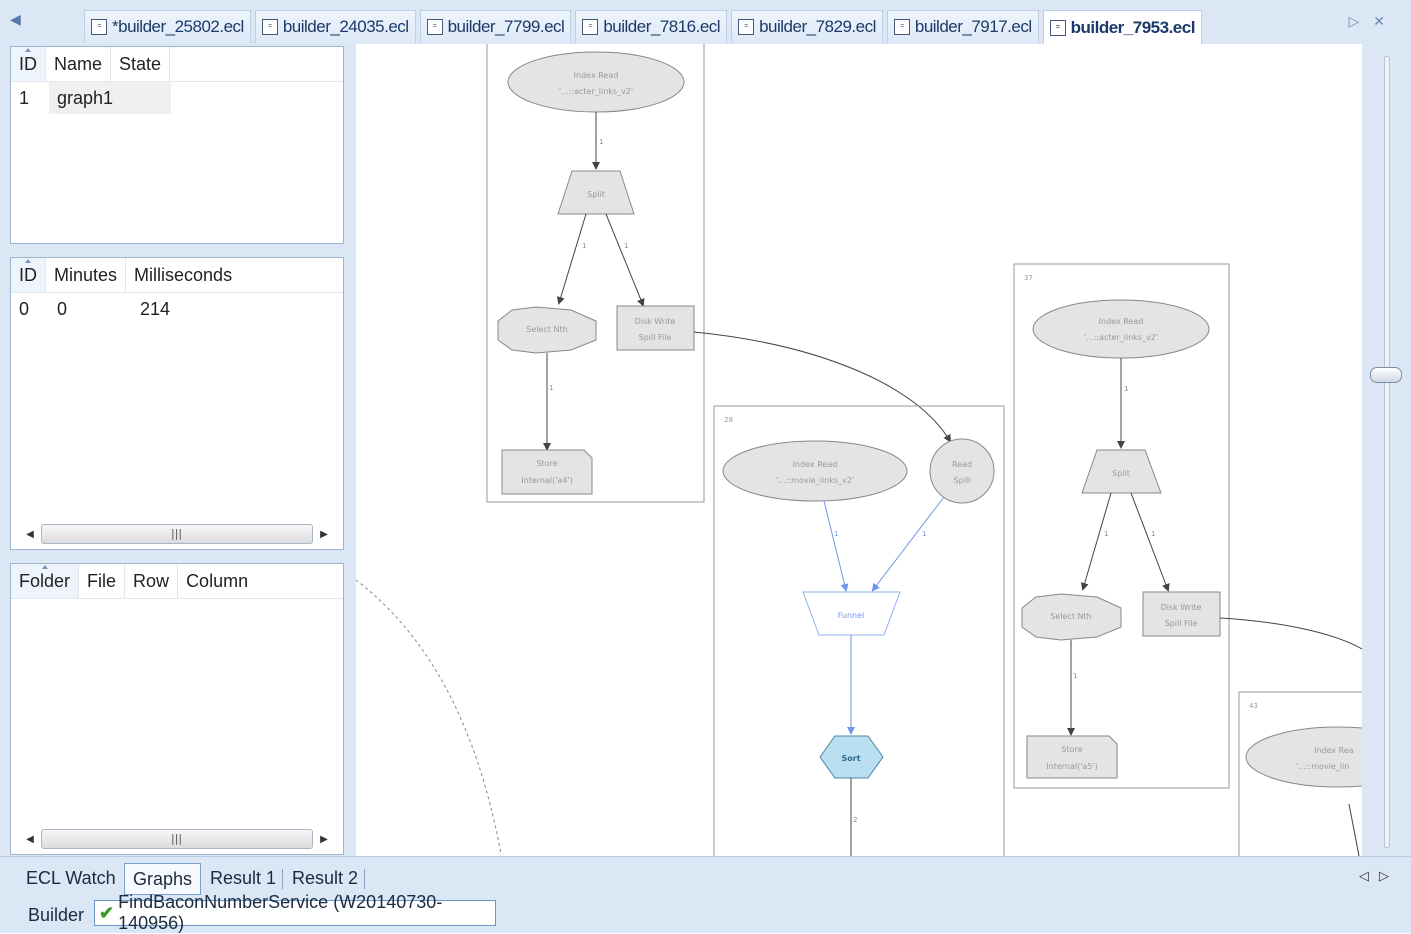  I want to click on node-label: Sort, so click(850, 758).